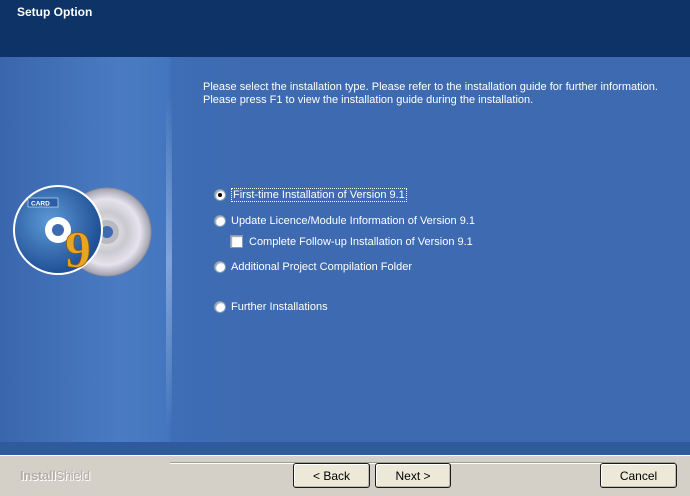 This screenshot has width=690, height=496. Describe the element at coordinates (78, 250) in the screenshot. I see `cd-number-text: 9` at that location.